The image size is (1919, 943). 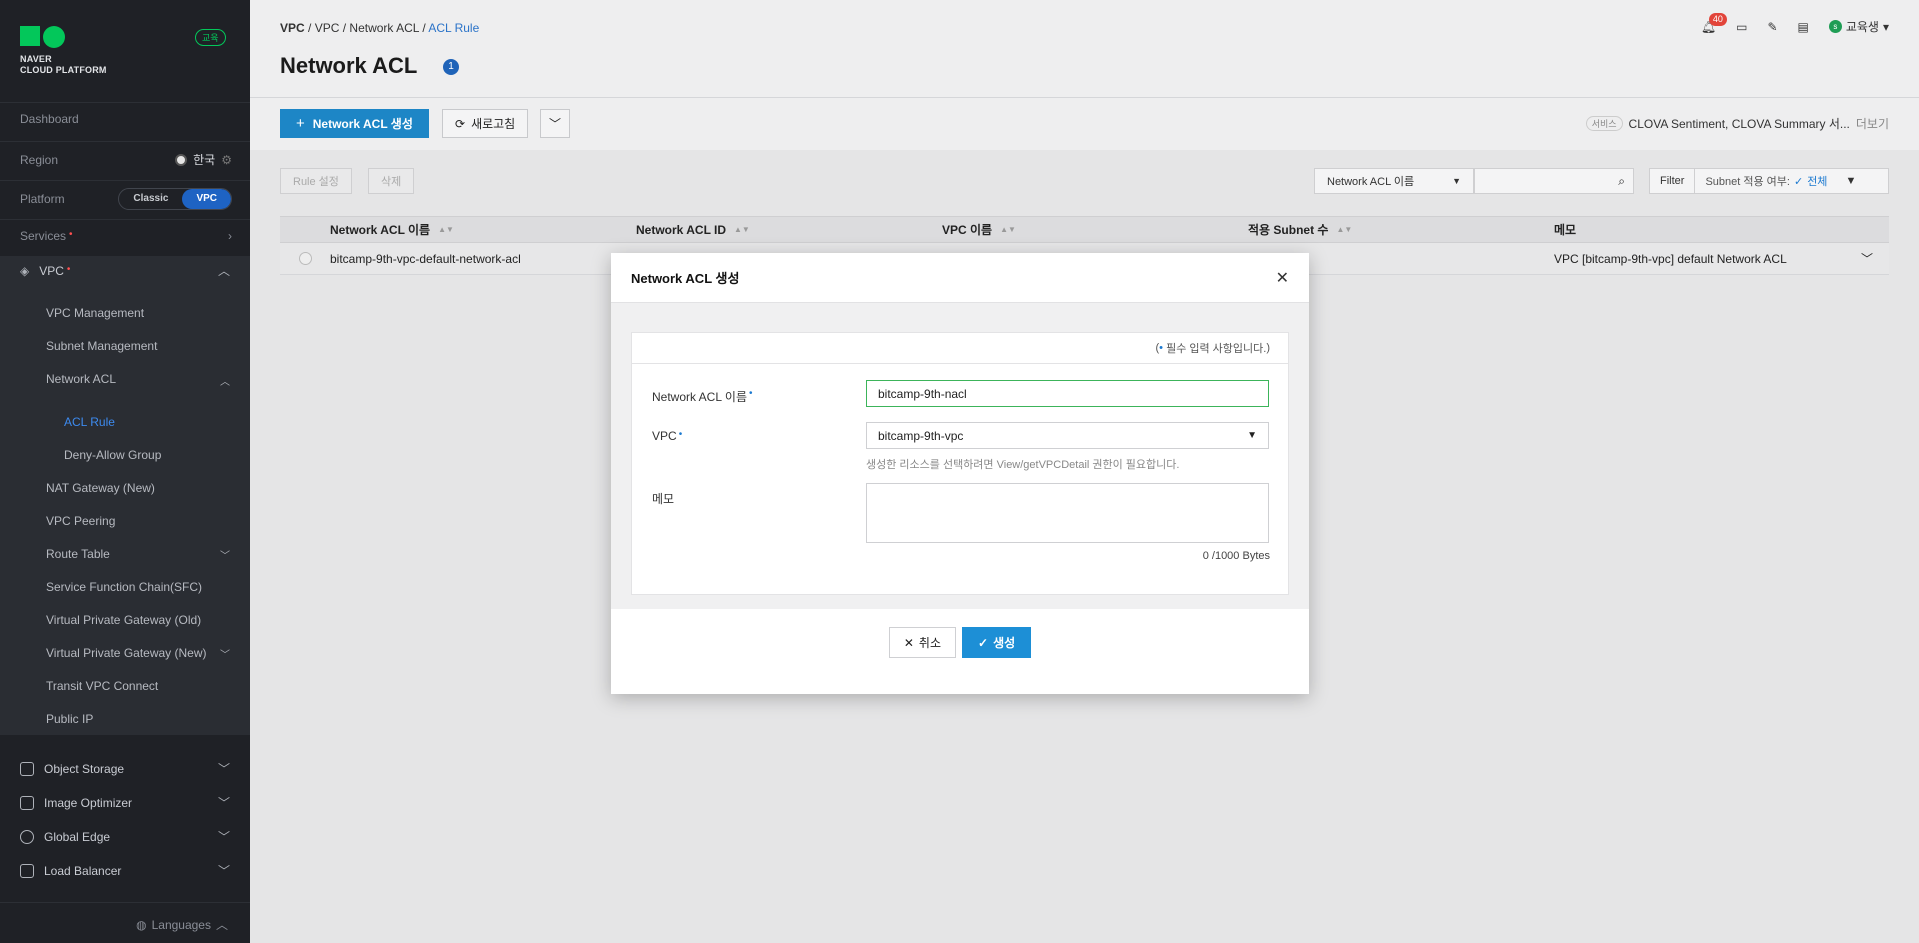 What do you see at coordinates (141, 924) in the screenshot?
I see `globe-icon: ◍` at bounding box center [141, 924].